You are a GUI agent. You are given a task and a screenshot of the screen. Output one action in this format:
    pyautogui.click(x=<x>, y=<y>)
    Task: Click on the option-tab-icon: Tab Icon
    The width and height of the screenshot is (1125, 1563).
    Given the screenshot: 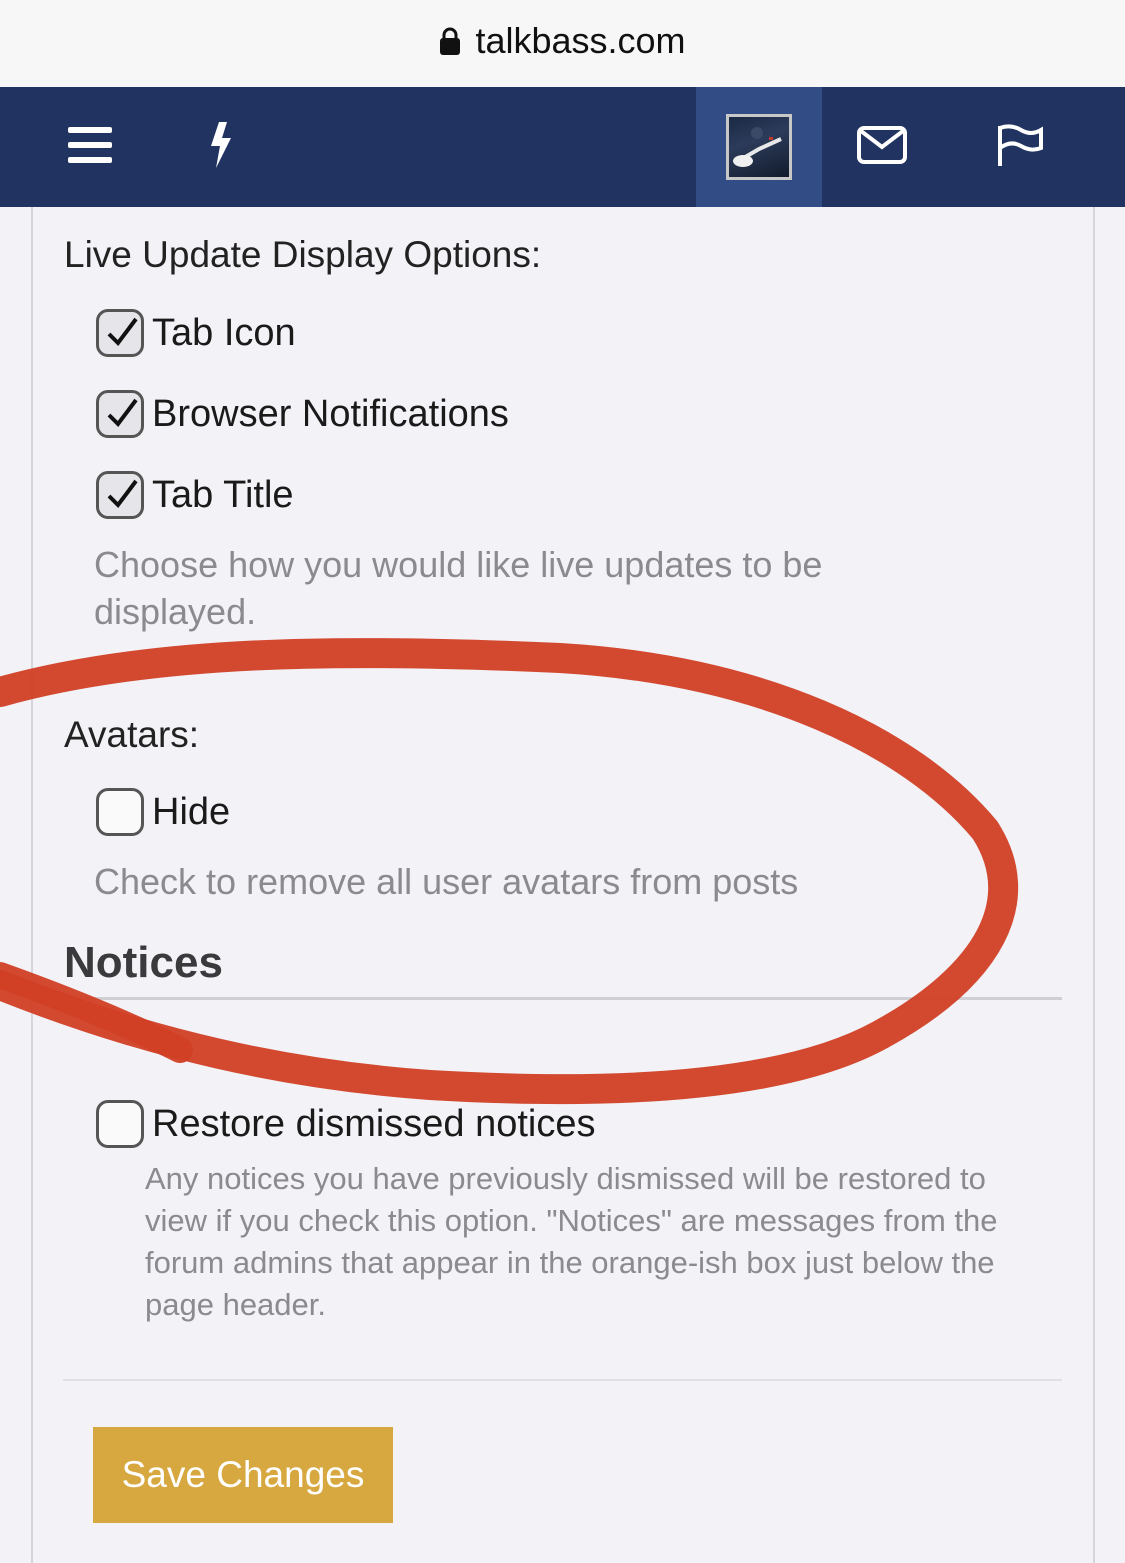 What is the action you would take?
    pyautogui.click(x=196, y=333)
    